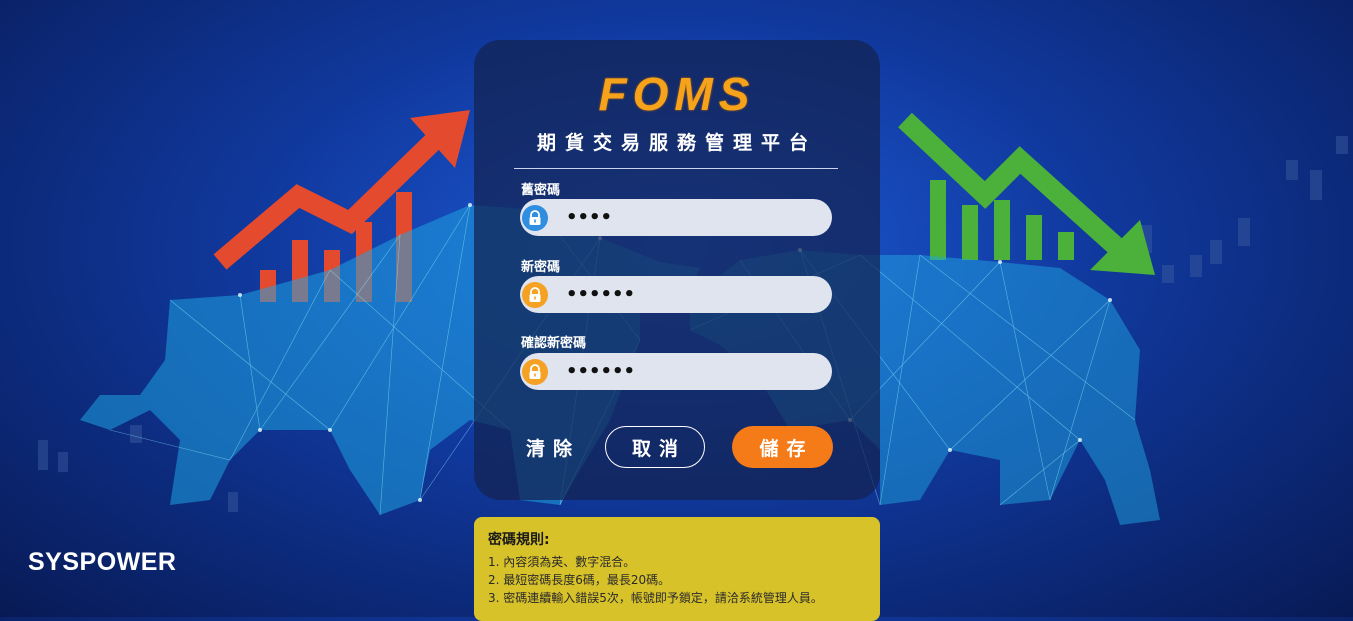 The width and height of the screenshot is (1353, 621). Describe the element at coordinates (686, 294) in the screenshot. I see `new-password-input` at that location.